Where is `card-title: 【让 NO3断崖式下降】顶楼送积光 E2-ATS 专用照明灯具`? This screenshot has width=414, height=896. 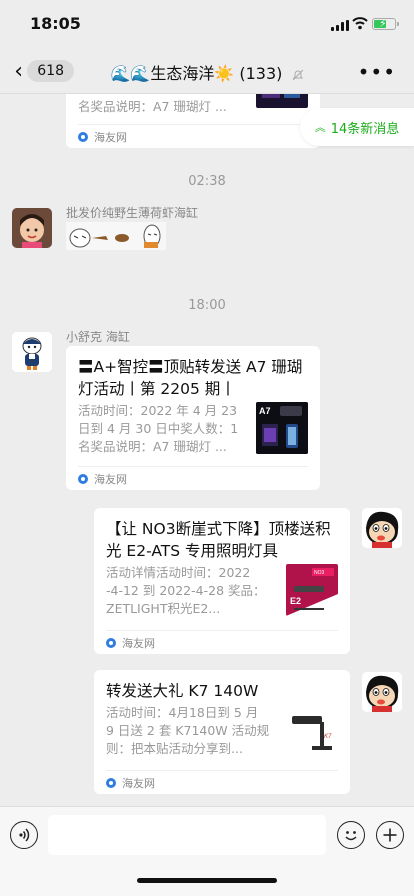
card-title: 【让 NO3断崖式下降】顶楼送积光 E2-ATS 专用照明灯具 is located at coordinates (218, 540).